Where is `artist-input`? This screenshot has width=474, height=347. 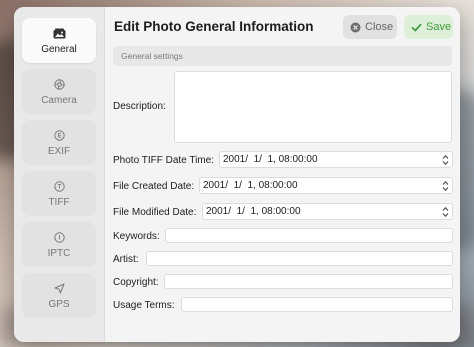 artist-input is located at coordinates (299, 258).